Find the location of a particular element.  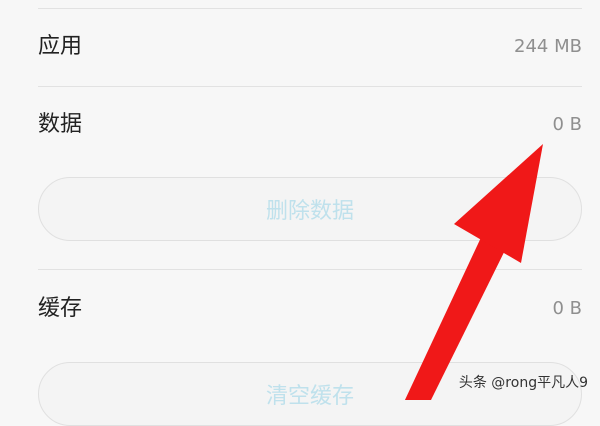

app-size-value: 244 MB is located at coordinates (548, 46).